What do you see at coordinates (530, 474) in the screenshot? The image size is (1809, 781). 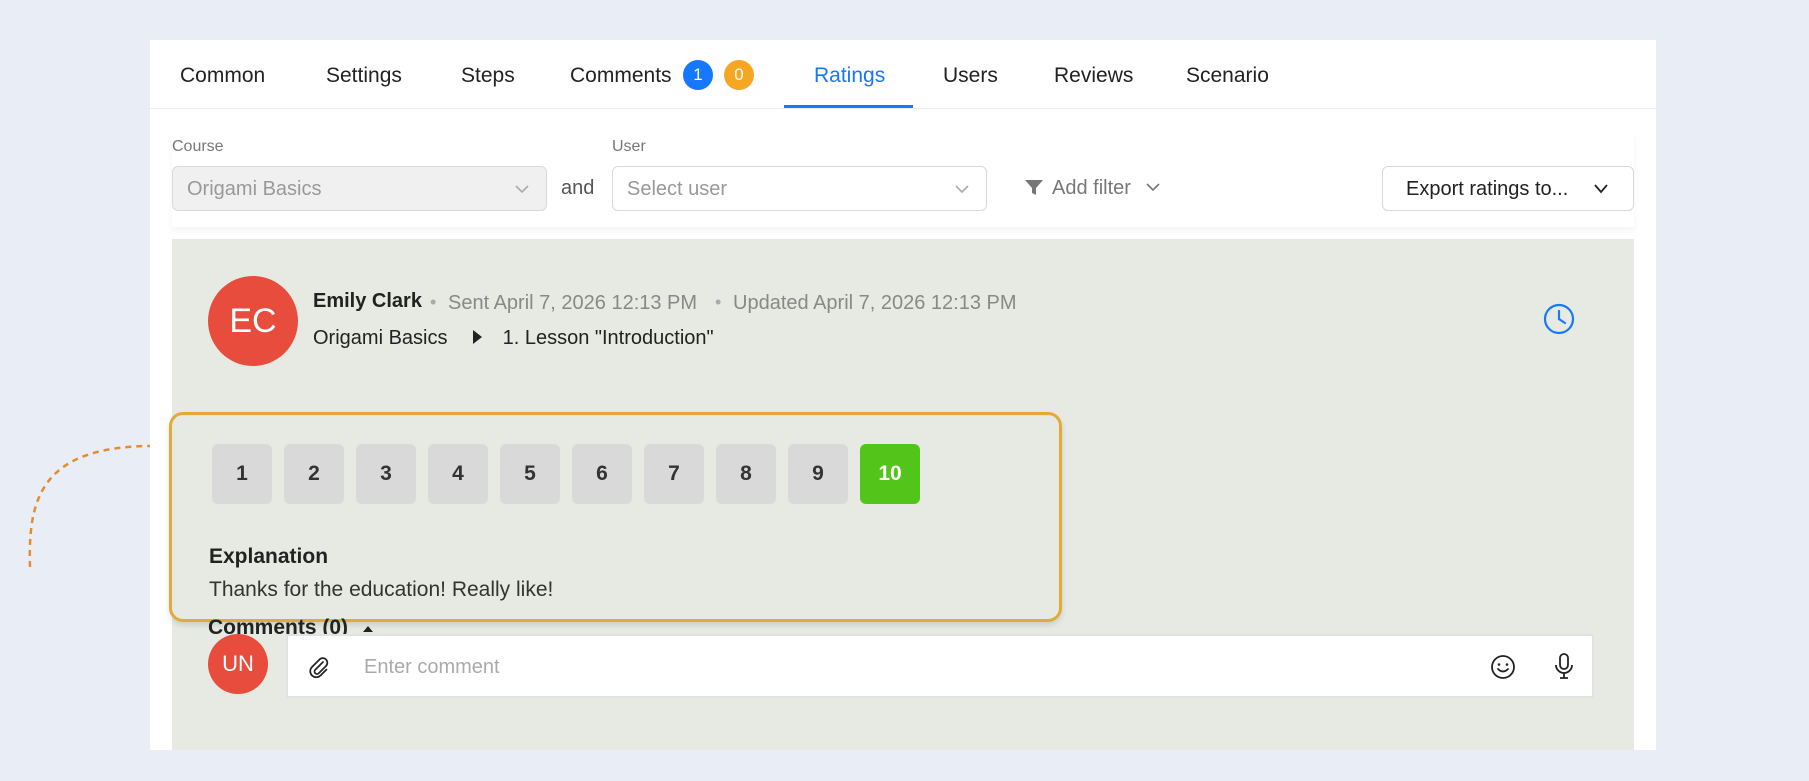 I see `score-option-5: 5` at bounding box center [530, 474].